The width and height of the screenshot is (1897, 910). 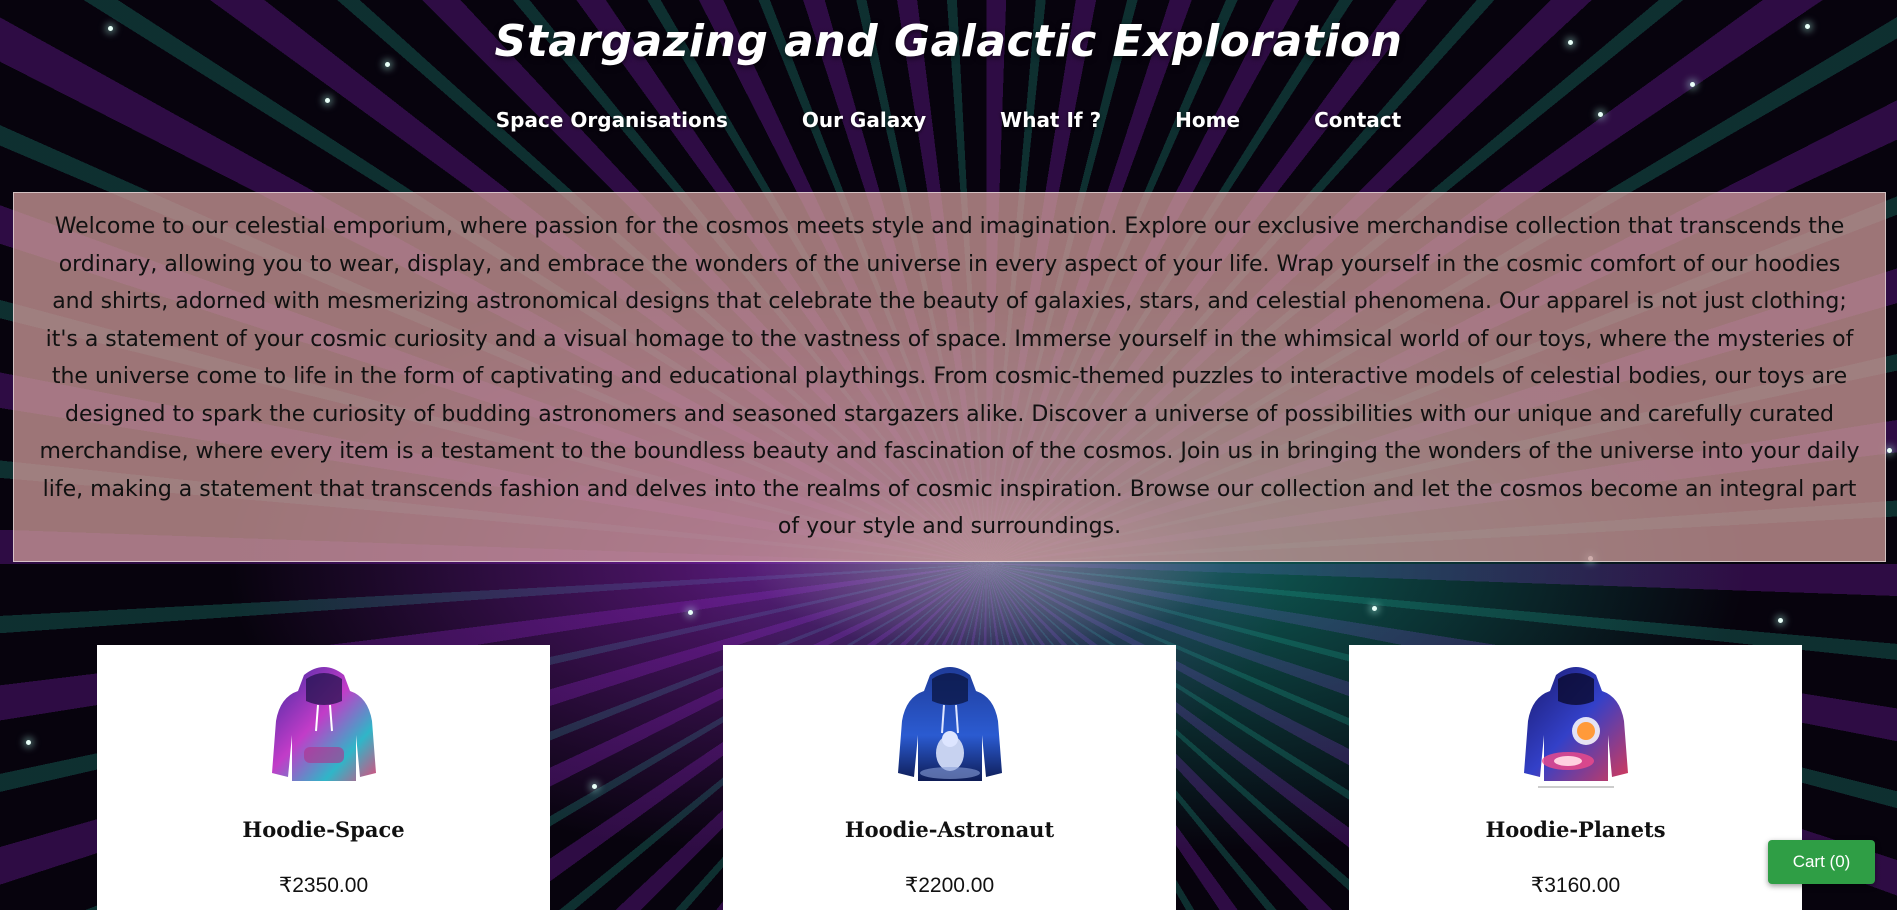 What do you see at coordinates (949, 829) in the screenshot?
I see `product-name: Hoodie-Astronaut` at bounding box center [949, 829].